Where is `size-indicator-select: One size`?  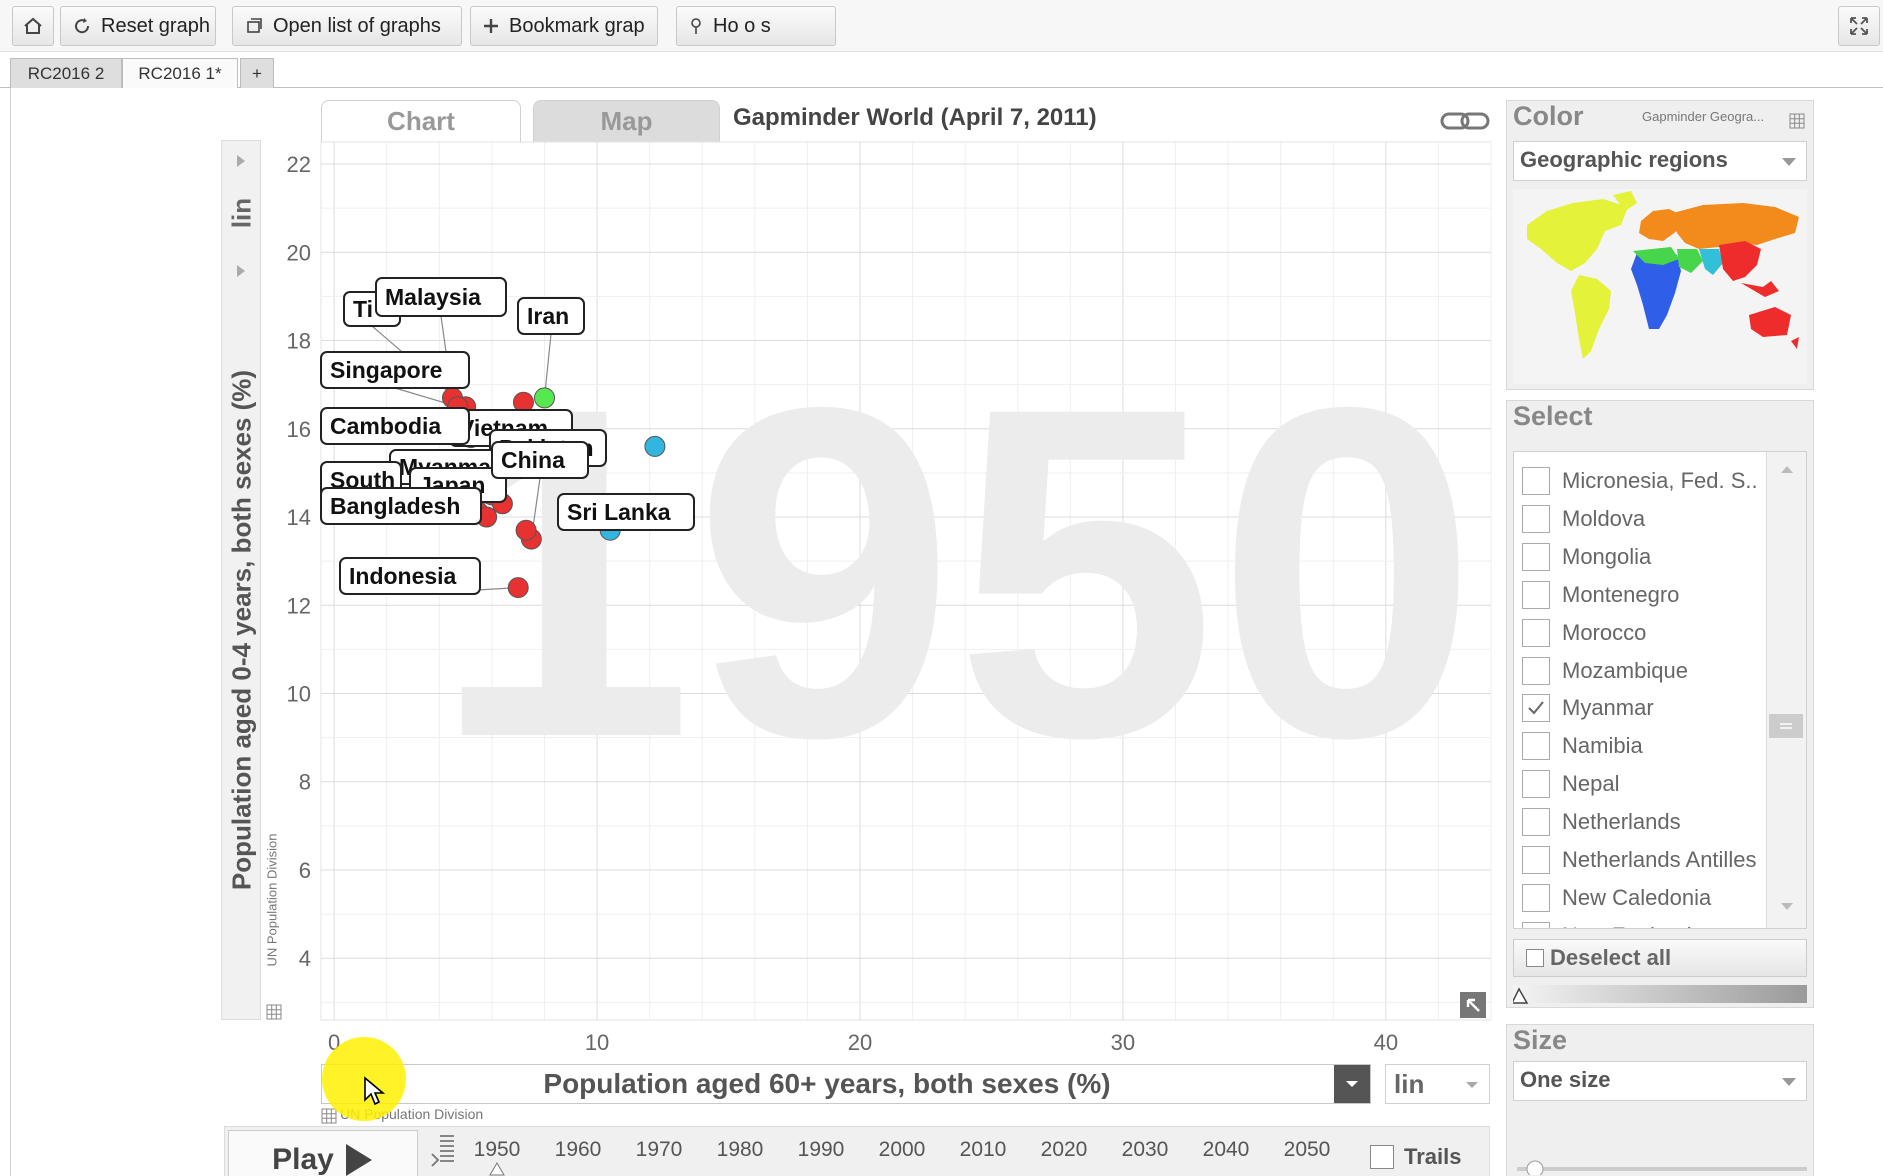
size-indicator-select: One size is located at coordinates (1660, 1081).